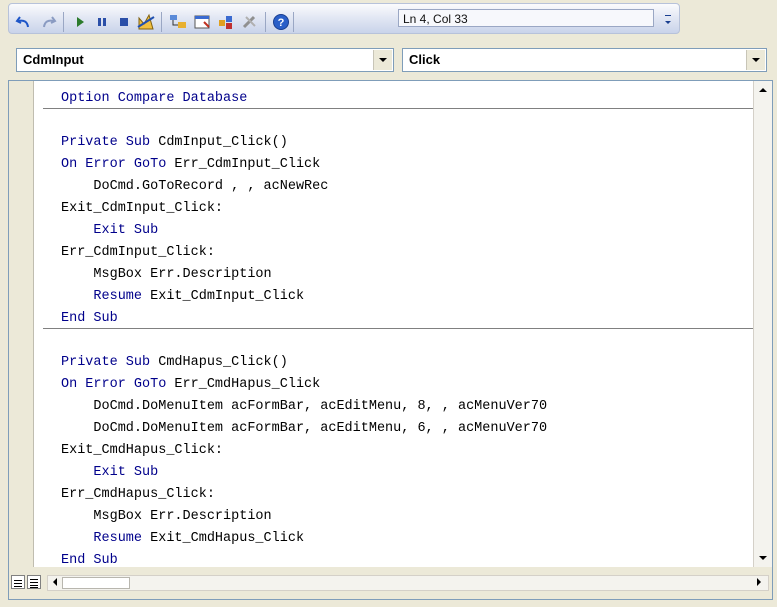 This screenshot has height=607, width=777. What do you see at coordinates (48, 22) in the screenshot?
I see `redo-icon` at bounding box center [48, 22].